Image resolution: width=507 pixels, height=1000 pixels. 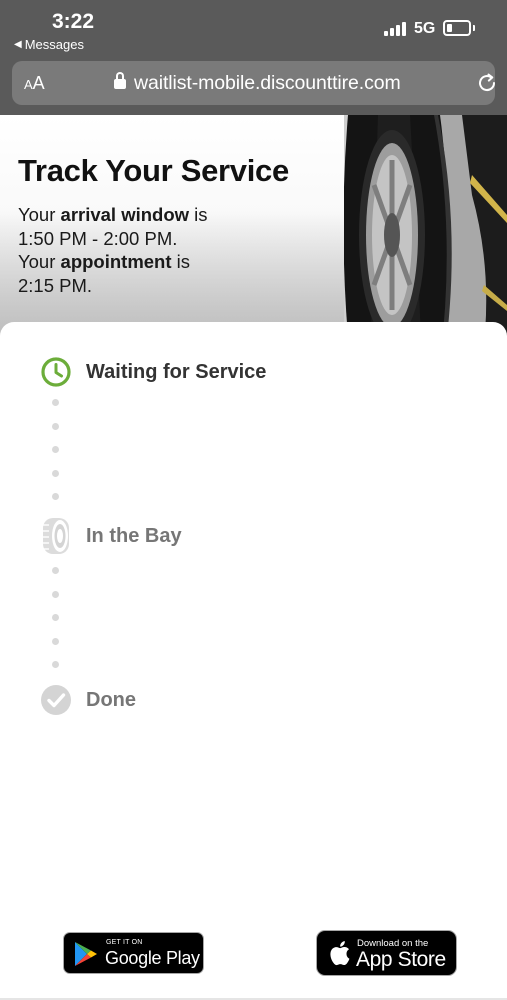 I want to click on back-caret-icon: ◀, so click(x=18, y=44).